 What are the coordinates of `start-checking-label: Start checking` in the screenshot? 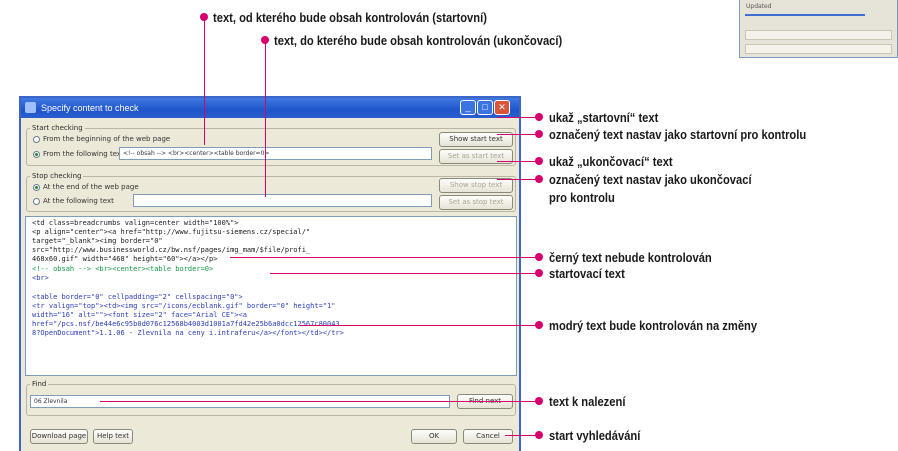 It's located at (57, 128).